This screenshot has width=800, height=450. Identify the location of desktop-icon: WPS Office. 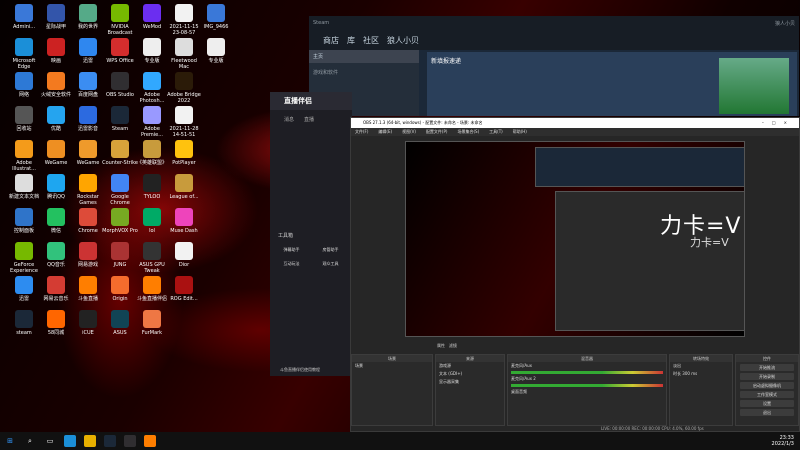
(120, 51).